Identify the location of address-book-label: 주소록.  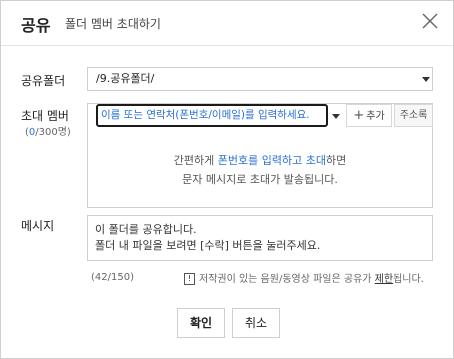
(413, 115).